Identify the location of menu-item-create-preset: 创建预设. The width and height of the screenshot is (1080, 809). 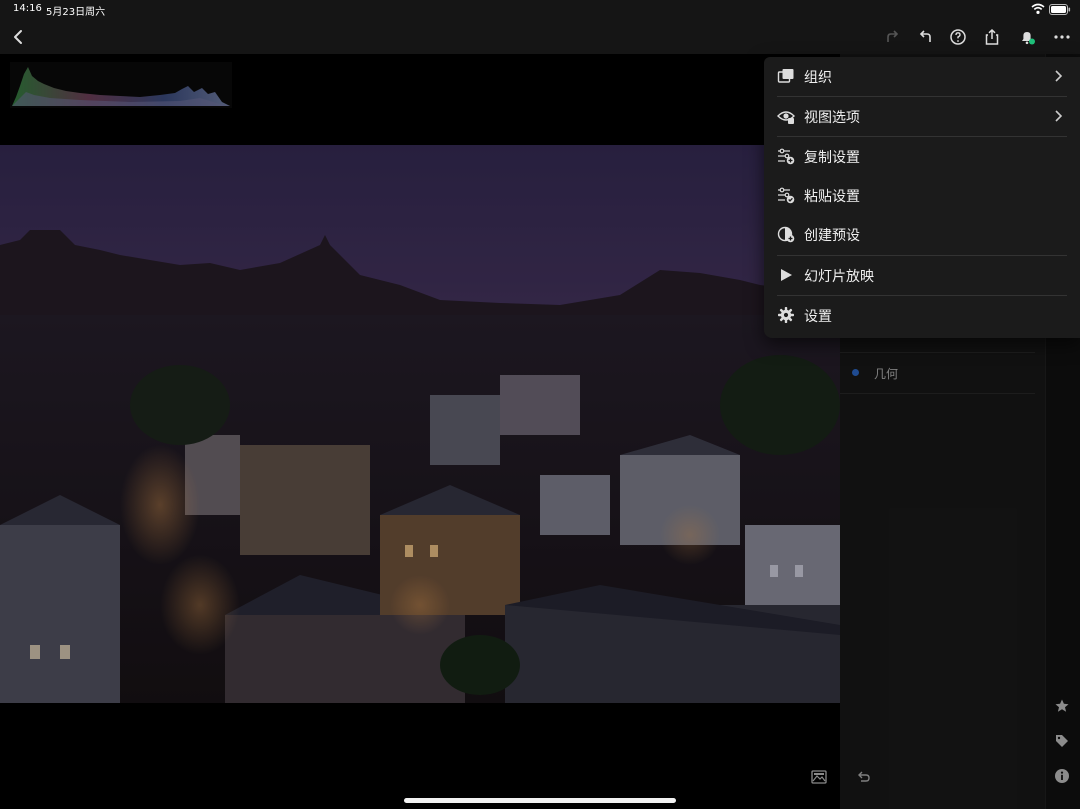
(922, 234).